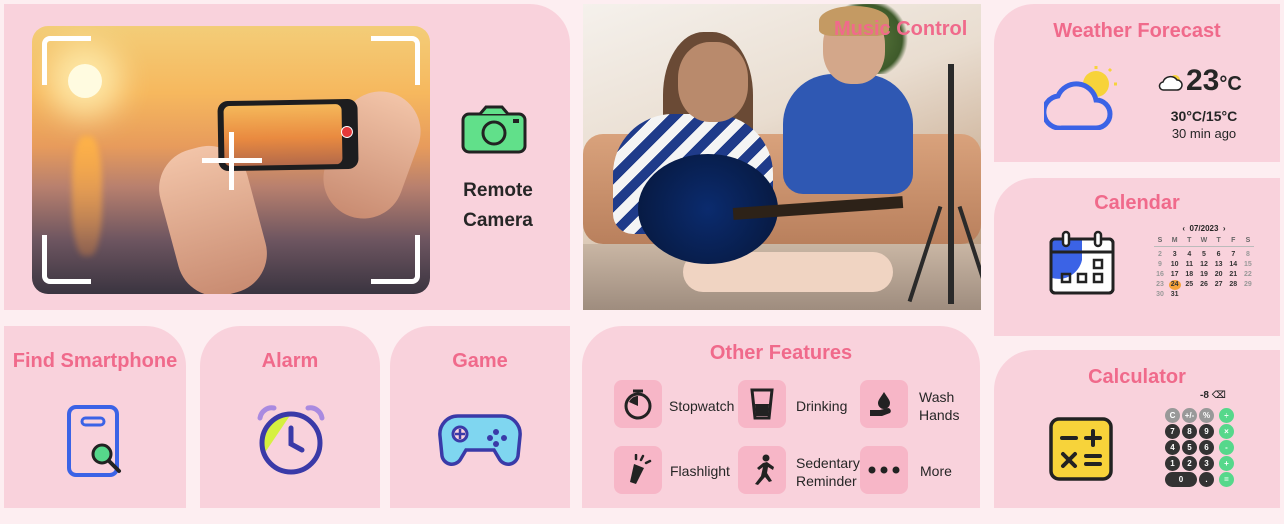 The height and width of the screenshot is (524, 1284). I want to click on calc-key: 2, so click(1189, 463).